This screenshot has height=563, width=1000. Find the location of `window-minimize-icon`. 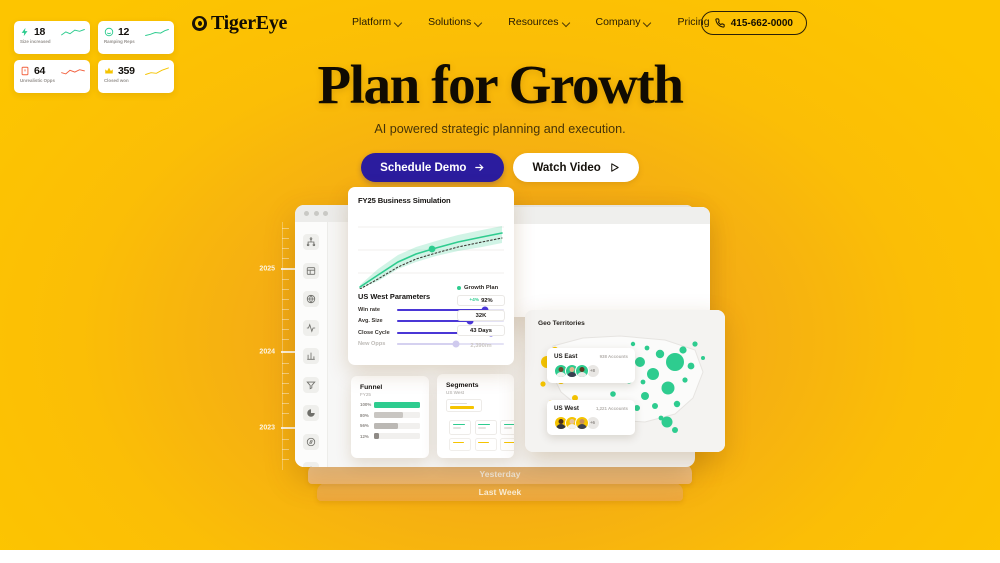

window-minimize-icon is located at coordinates (316, 213).